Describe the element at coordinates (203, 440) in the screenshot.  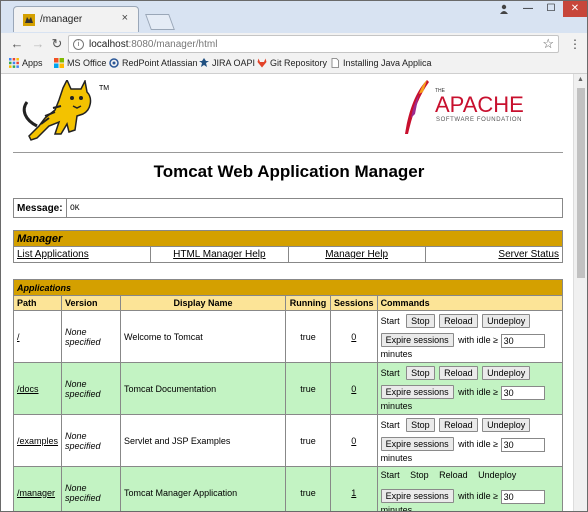
I see `app-display-name: Servlet and JSP Examples` at that location.